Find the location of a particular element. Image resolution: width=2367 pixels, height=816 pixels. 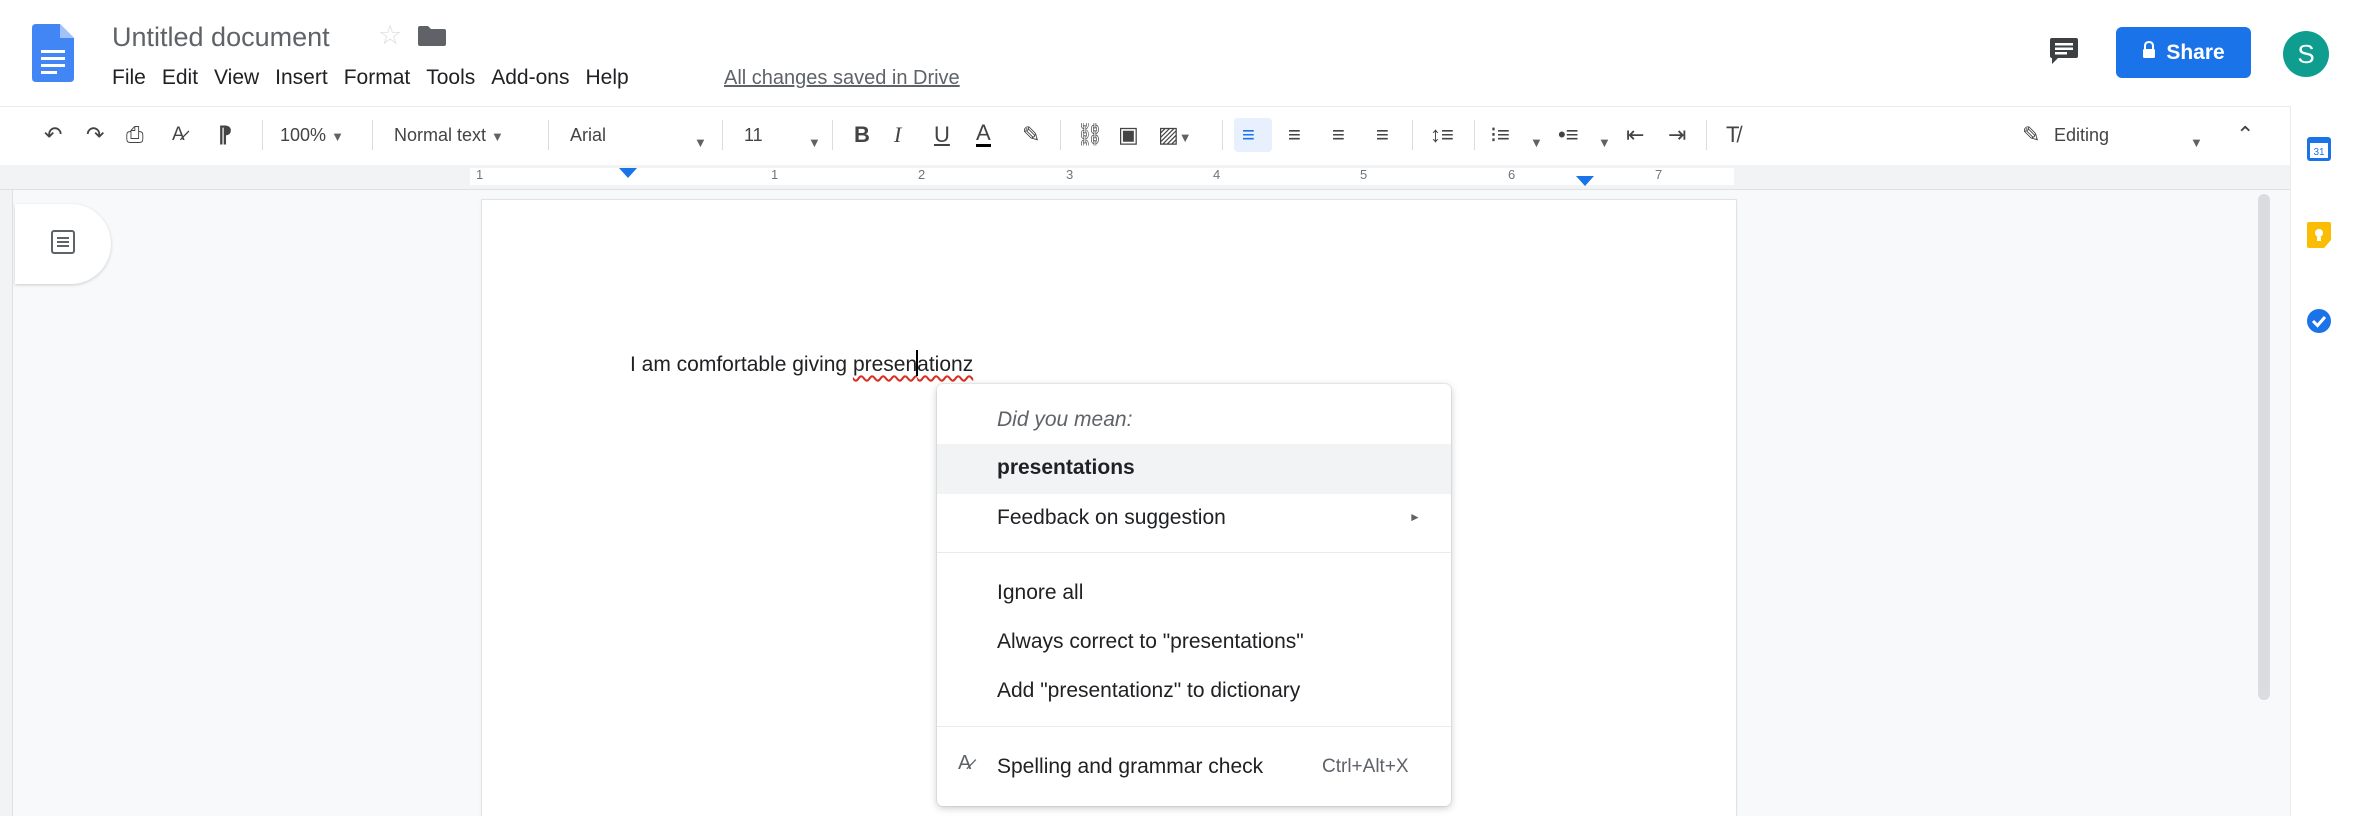

underline-button: U is located at coordinates (942, 135).